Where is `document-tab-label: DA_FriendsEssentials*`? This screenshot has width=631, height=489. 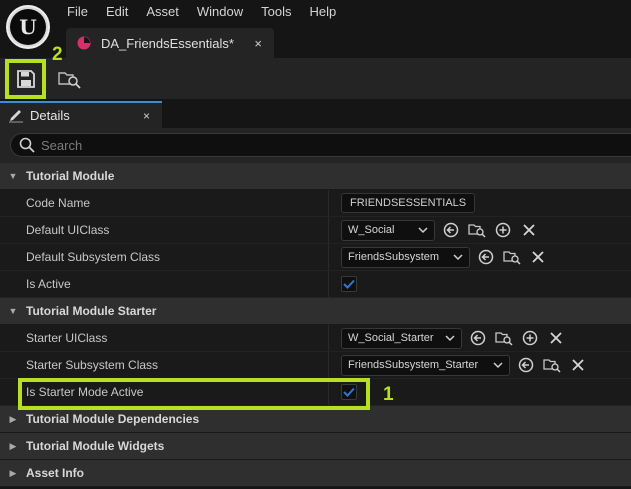 document-tab-label: DA_FriendsEssentials* is located at coordinates (167, 43).